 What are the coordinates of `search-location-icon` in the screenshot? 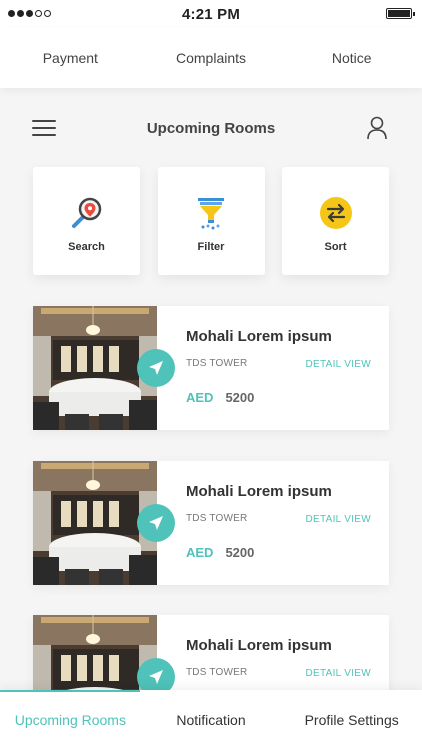 It's located at (86, 212).